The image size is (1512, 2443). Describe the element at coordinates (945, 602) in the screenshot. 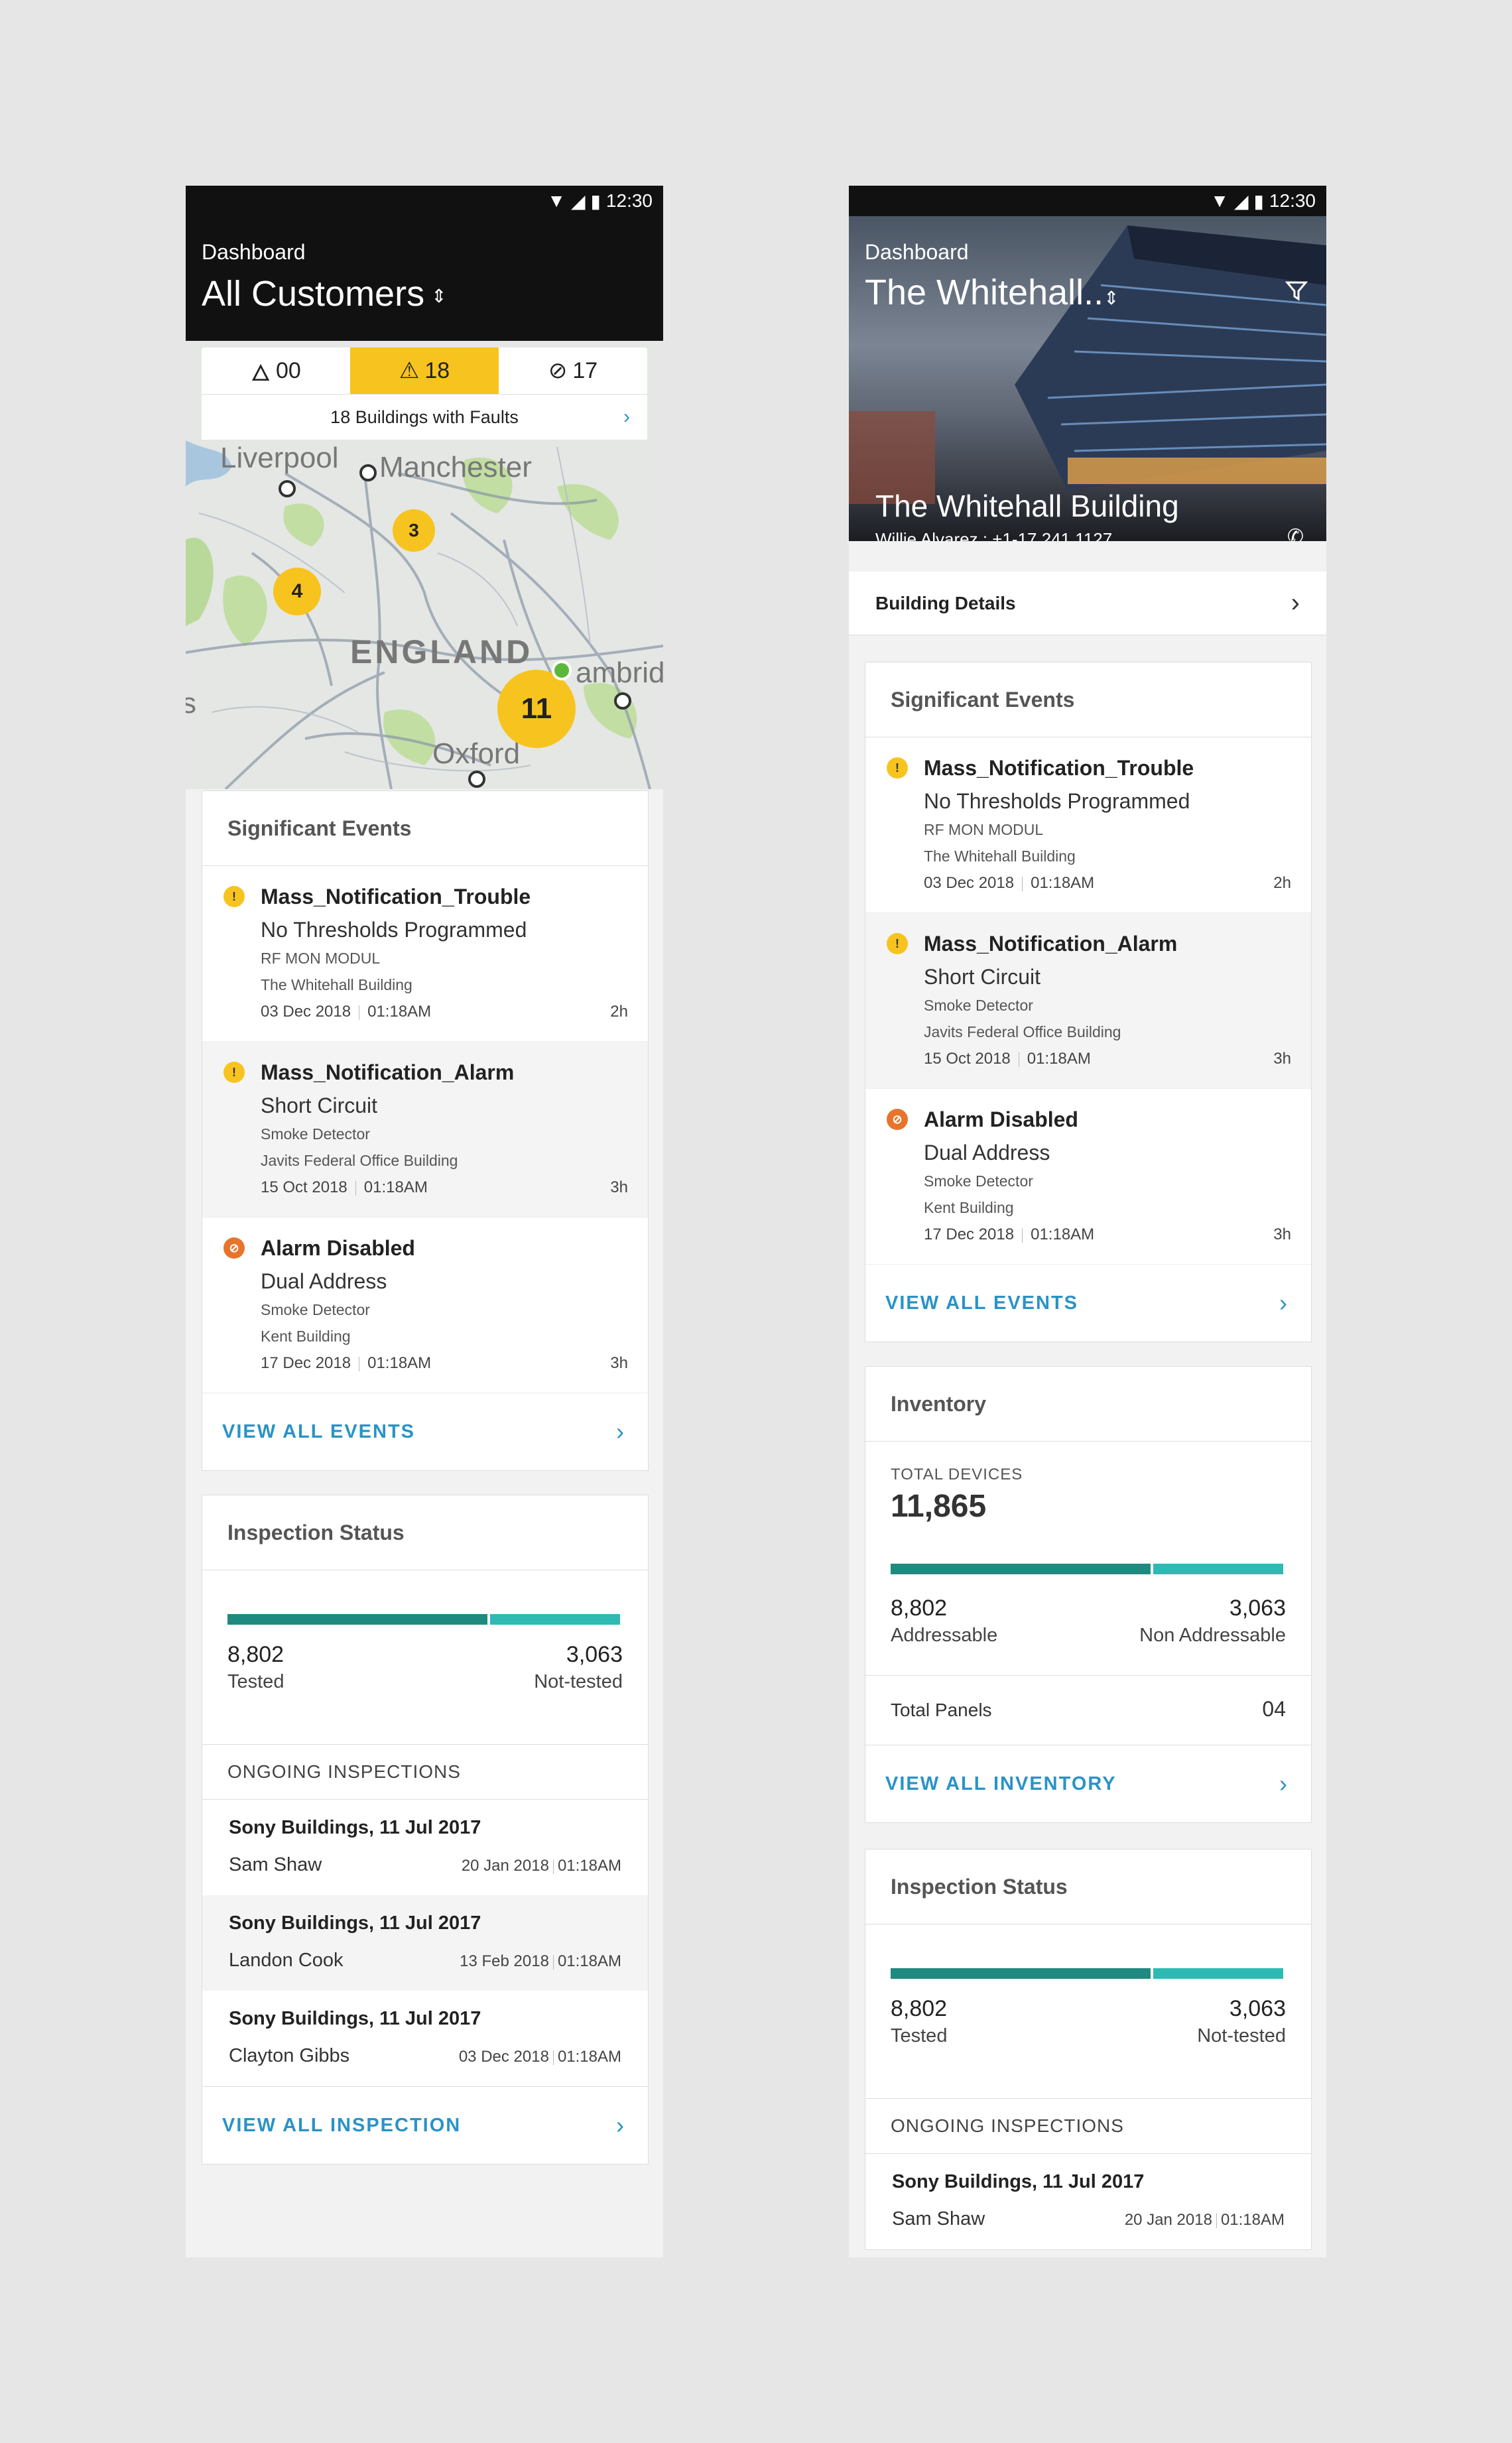

I see `building-details-label: Building Details` at that location.